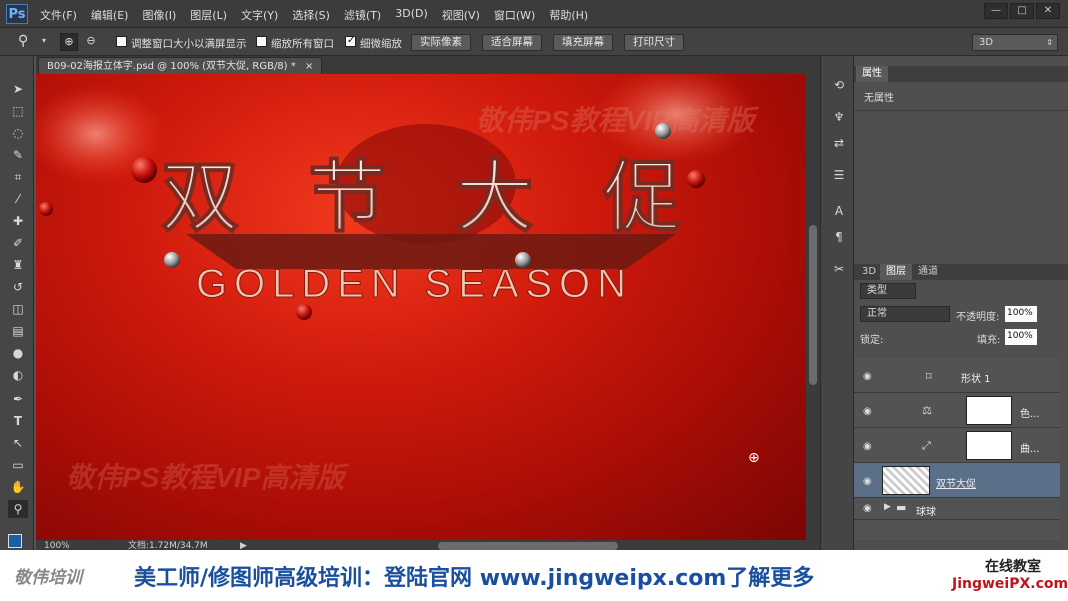 The height and width of the screenshot is (601, 1068). I want to click on menu-type: 文字(Y), so click(259, 15).